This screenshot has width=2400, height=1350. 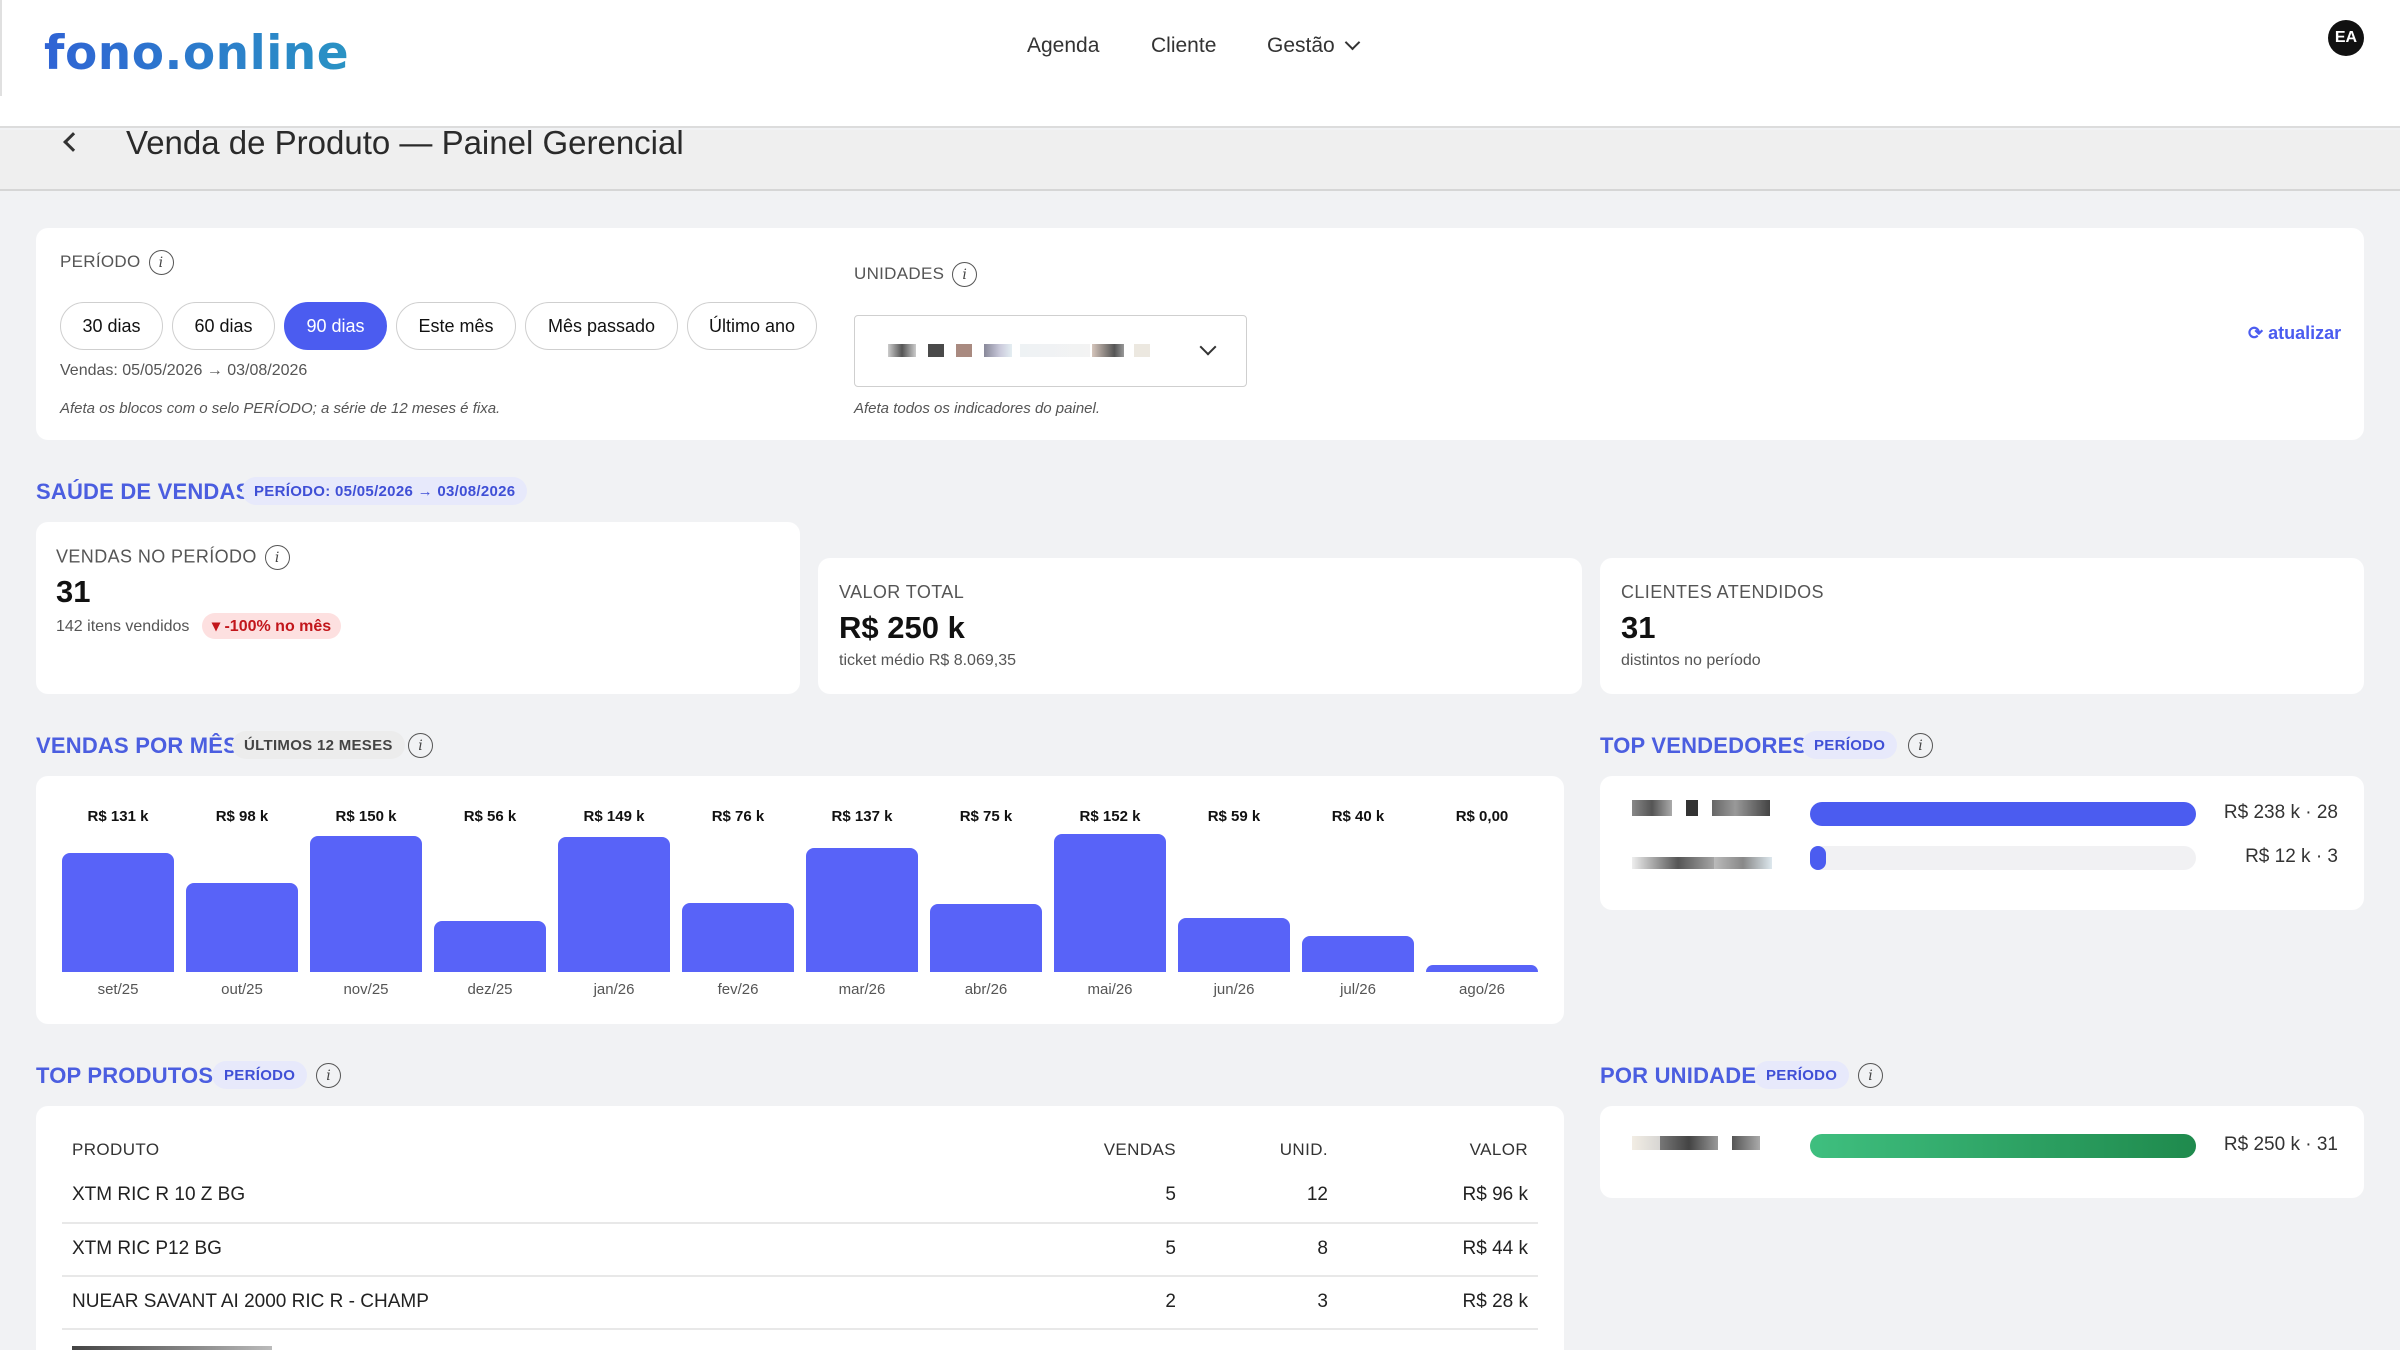 I want to click on period-option-mes-passado: Mês passado, so click(x=601, y=326).